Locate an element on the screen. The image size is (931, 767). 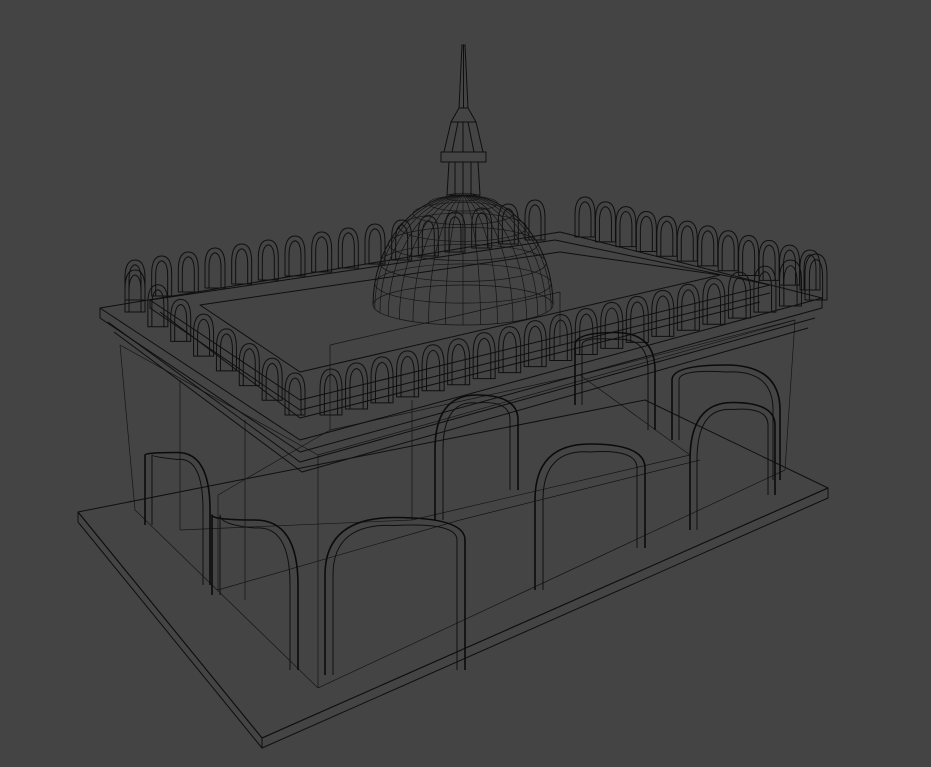
central-dome is located at coordinates (463, 259).